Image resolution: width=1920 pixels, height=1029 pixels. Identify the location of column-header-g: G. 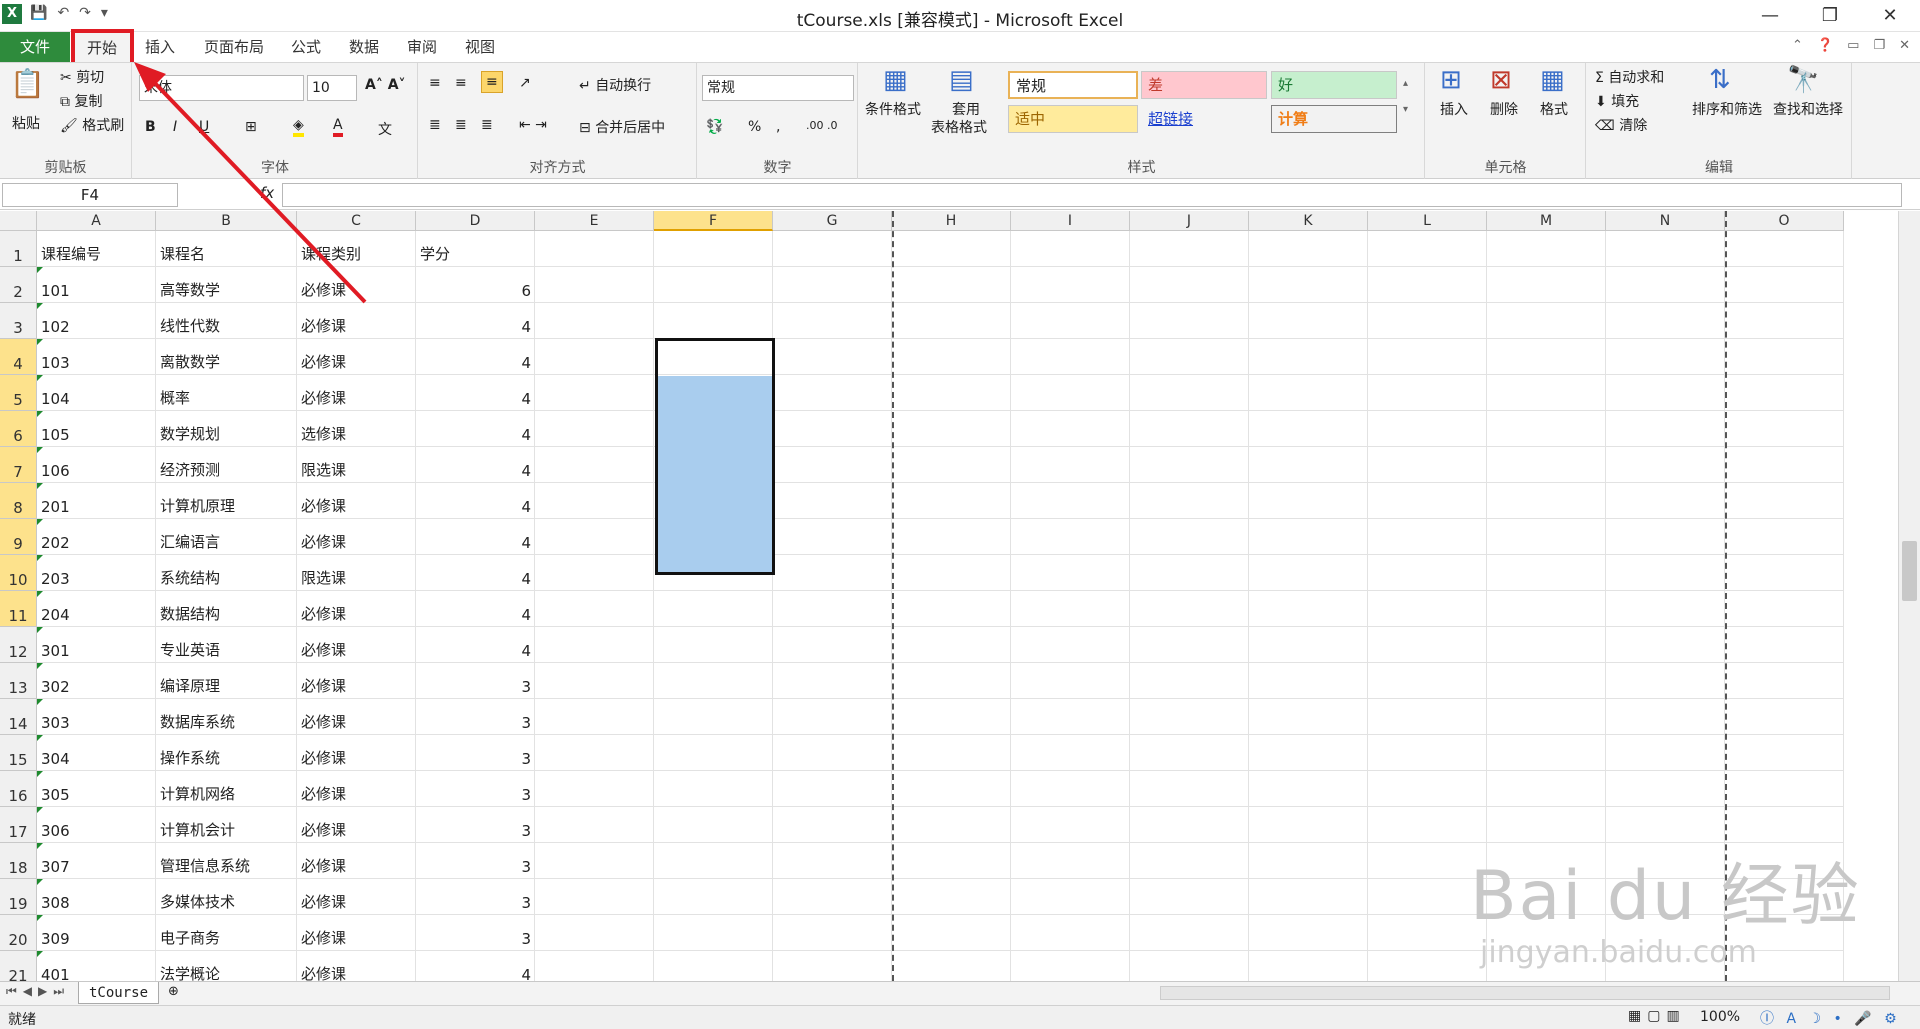
(832, 221).